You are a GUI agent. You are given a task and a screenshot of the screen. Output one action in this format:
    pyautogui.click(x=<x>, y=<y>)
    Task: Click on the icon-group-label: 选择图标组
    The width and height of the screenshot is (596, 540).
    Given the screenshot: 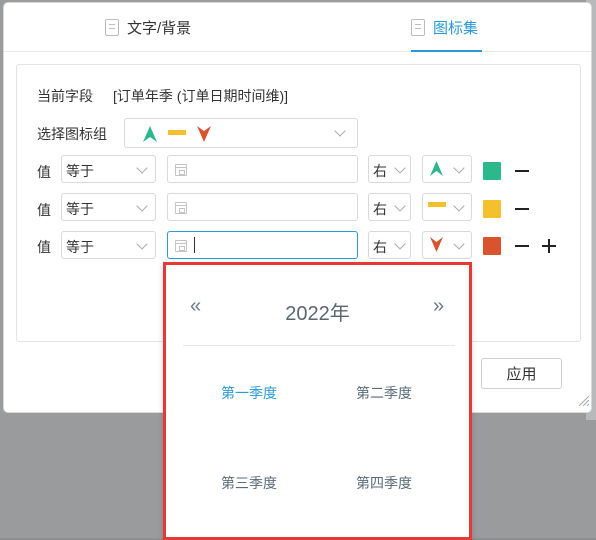 What is the action you would take?
    pyautogui.click(x=72, y=134)
    